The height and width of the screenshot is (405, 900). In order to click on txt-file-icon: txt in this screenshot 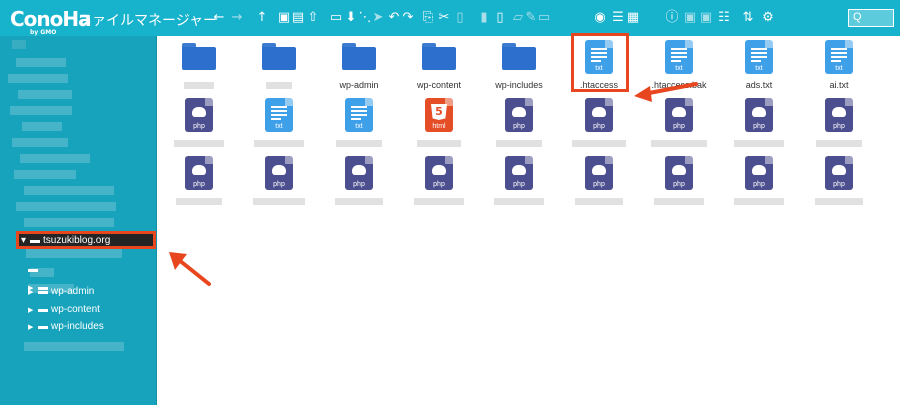, I will do `click(839, 57)`.